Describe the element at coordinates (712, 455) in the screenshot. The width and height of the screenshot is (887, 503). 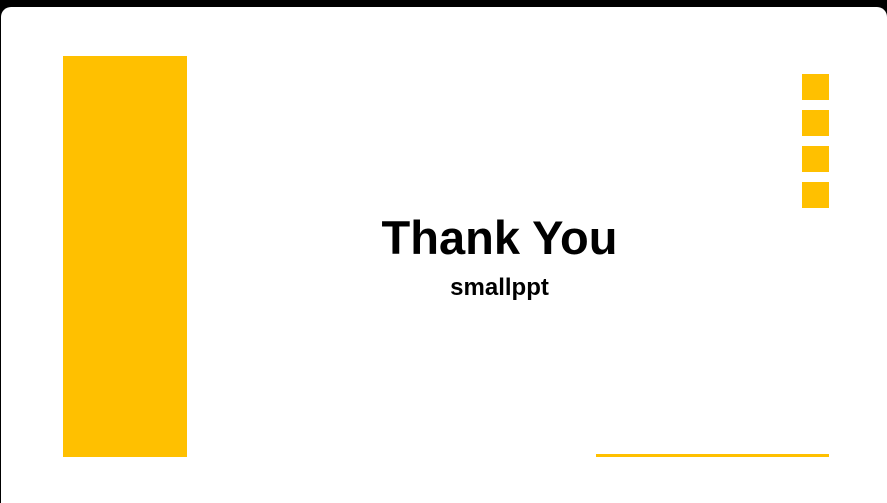
I see `accent-line-bottom` at that location.